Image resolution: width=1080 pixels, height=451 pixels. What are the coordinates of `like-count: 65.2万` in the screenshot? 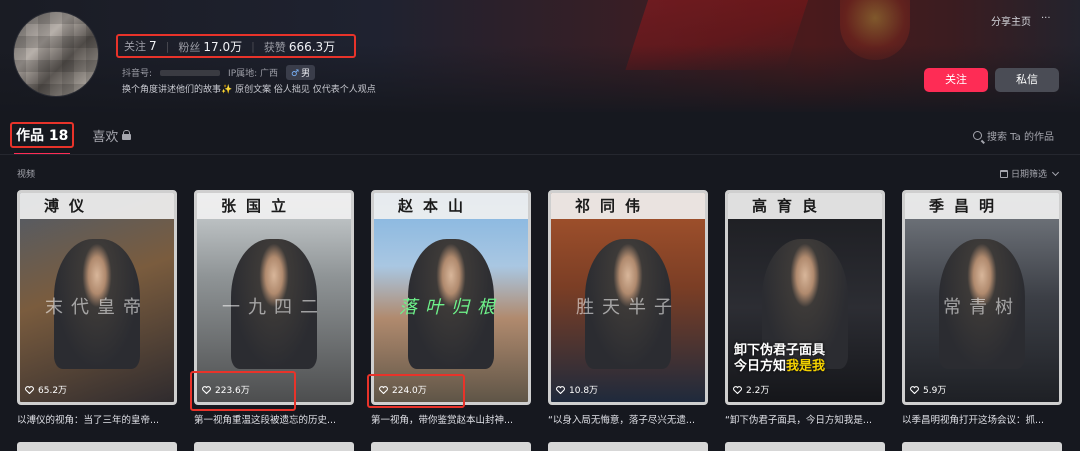 It's located at (46, 389).